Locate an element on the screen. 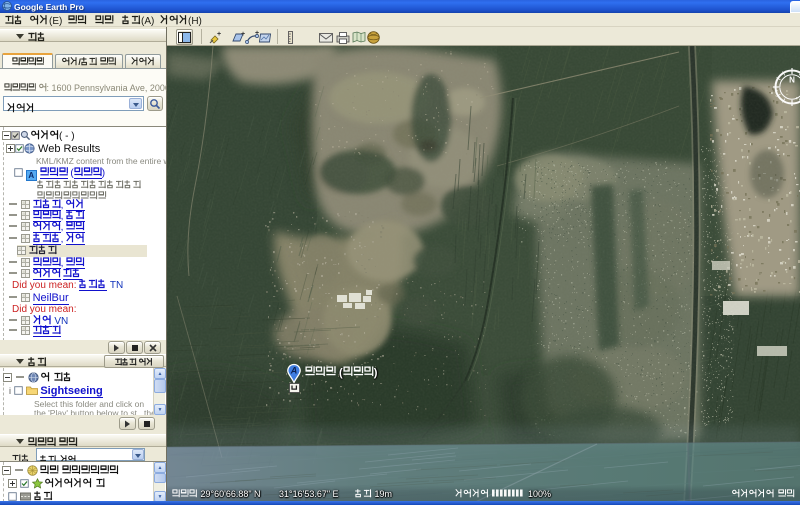 Image resolution: width=800 pixels, height=505 pixels. svg-text: A is located at coordinates (294, 371).